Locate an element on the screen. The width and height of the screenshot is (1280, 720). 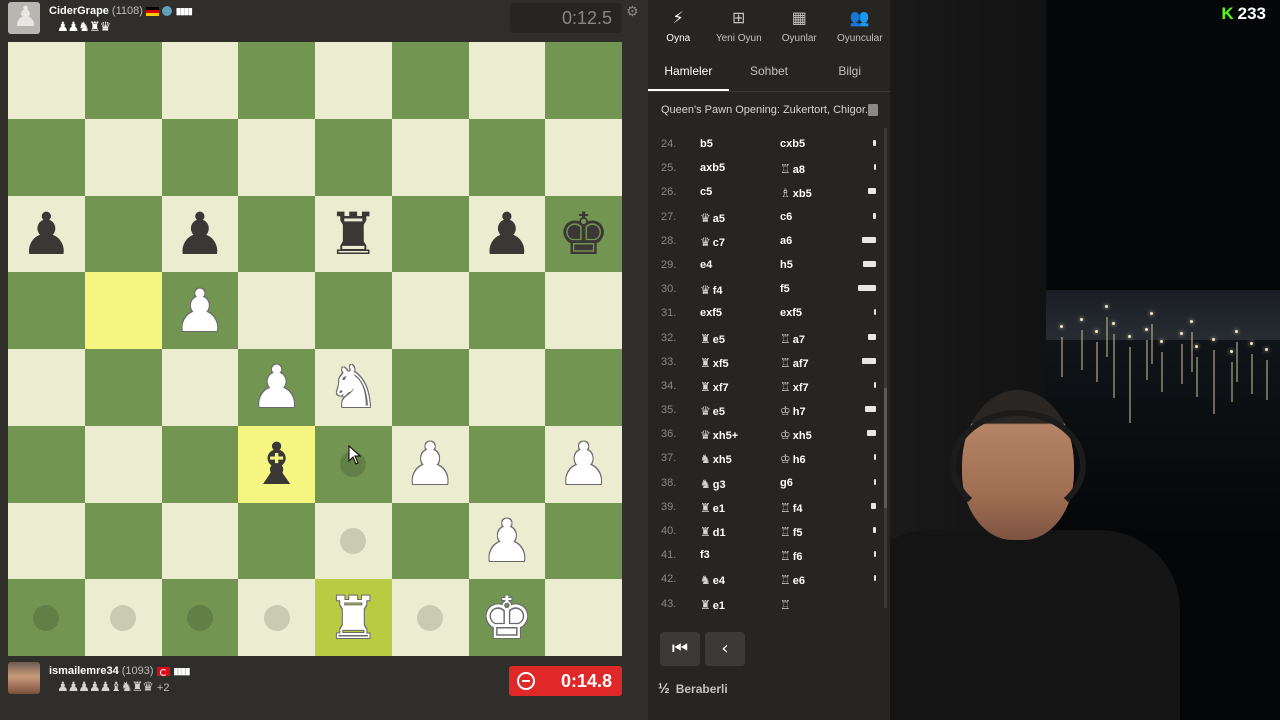
white-move: ♞ g3 is located at coordinates (713, 484).